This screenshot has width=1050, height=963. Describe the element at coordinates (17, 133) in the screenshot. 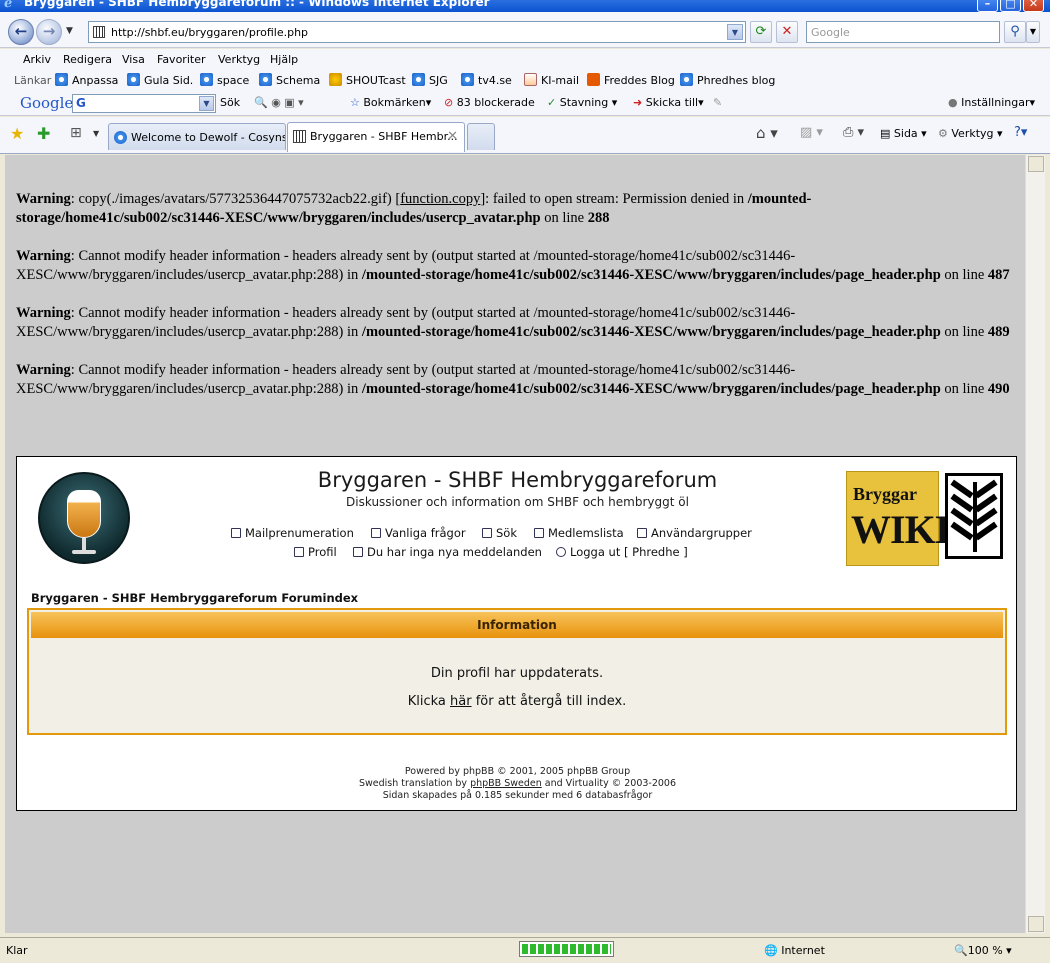

I see `favorites-star-icon: ★` at that location.